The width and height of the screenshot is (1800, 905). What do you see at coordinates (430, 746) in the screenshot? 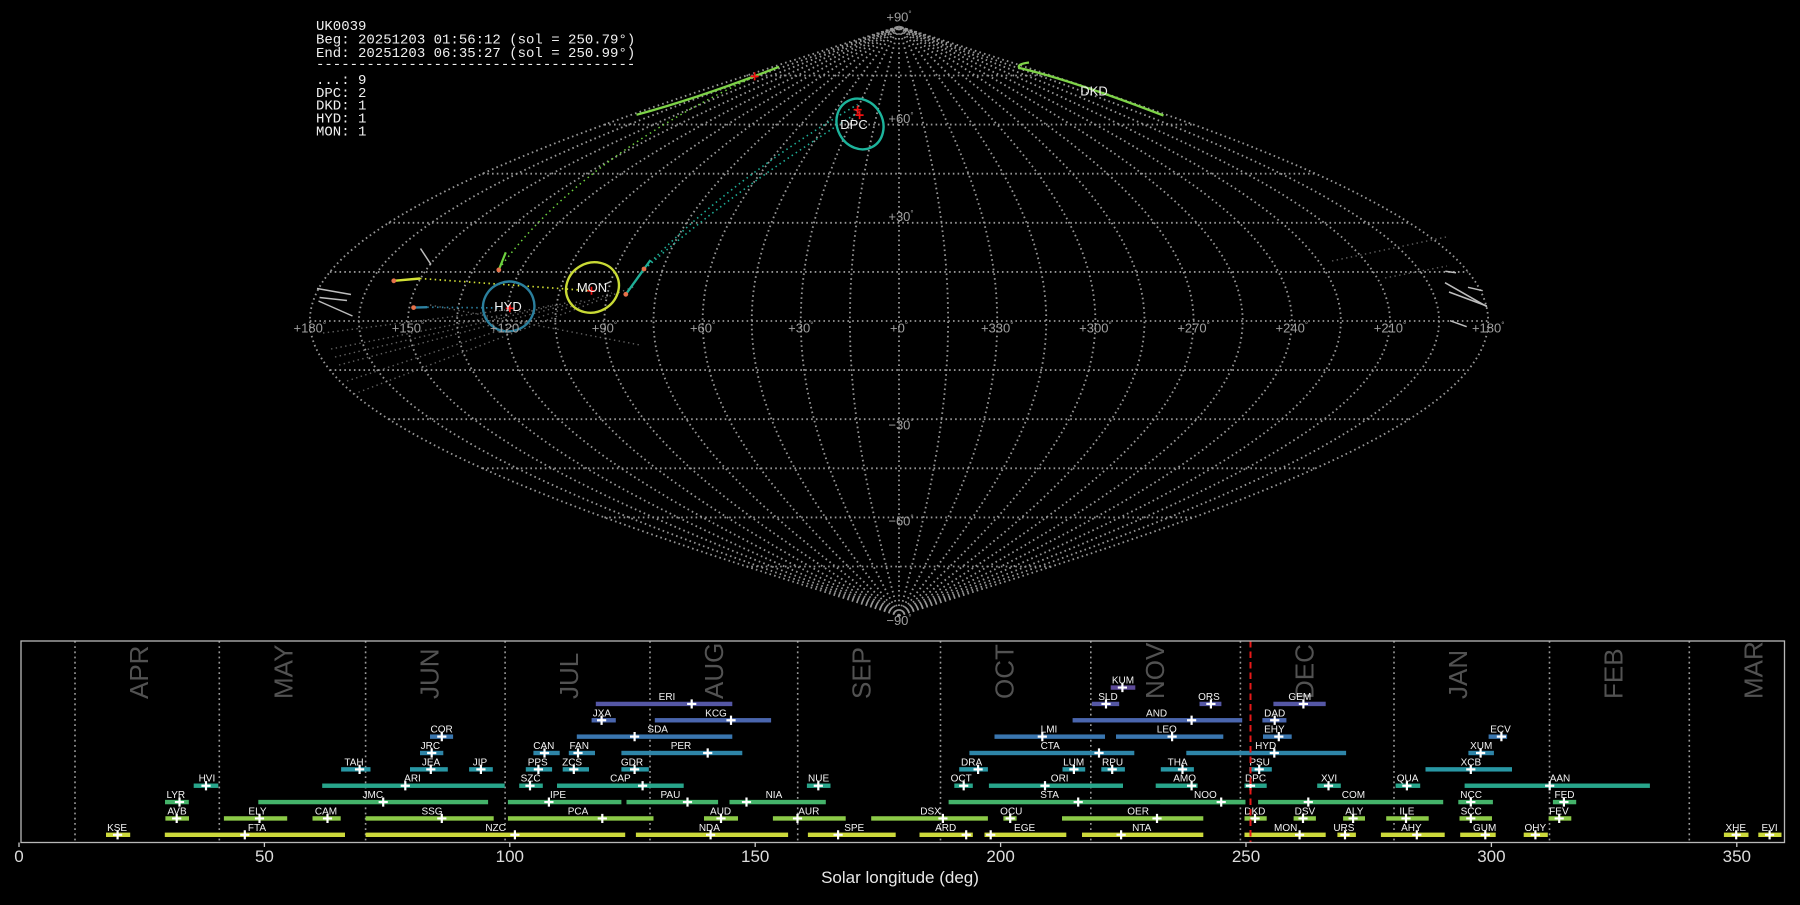
I see `svg-text: JRC` at bounding box center [430, 746].